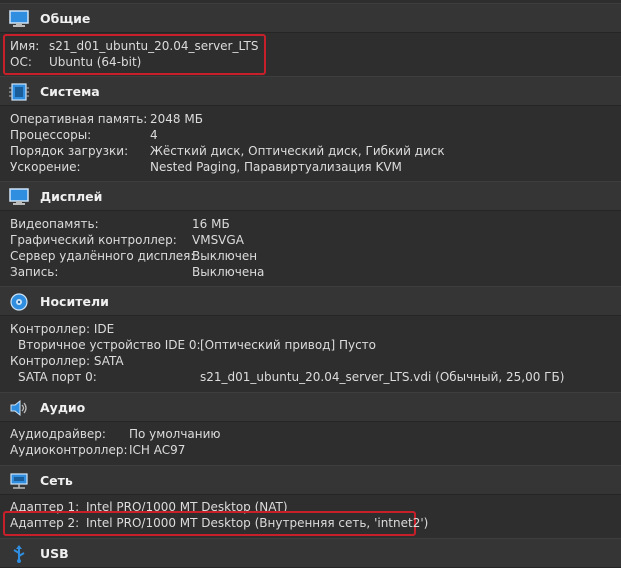 Image resolution: width=621 pixels, height=568 pixels. I want to click on memory-label: Оперативная память:, so click(79, 119).